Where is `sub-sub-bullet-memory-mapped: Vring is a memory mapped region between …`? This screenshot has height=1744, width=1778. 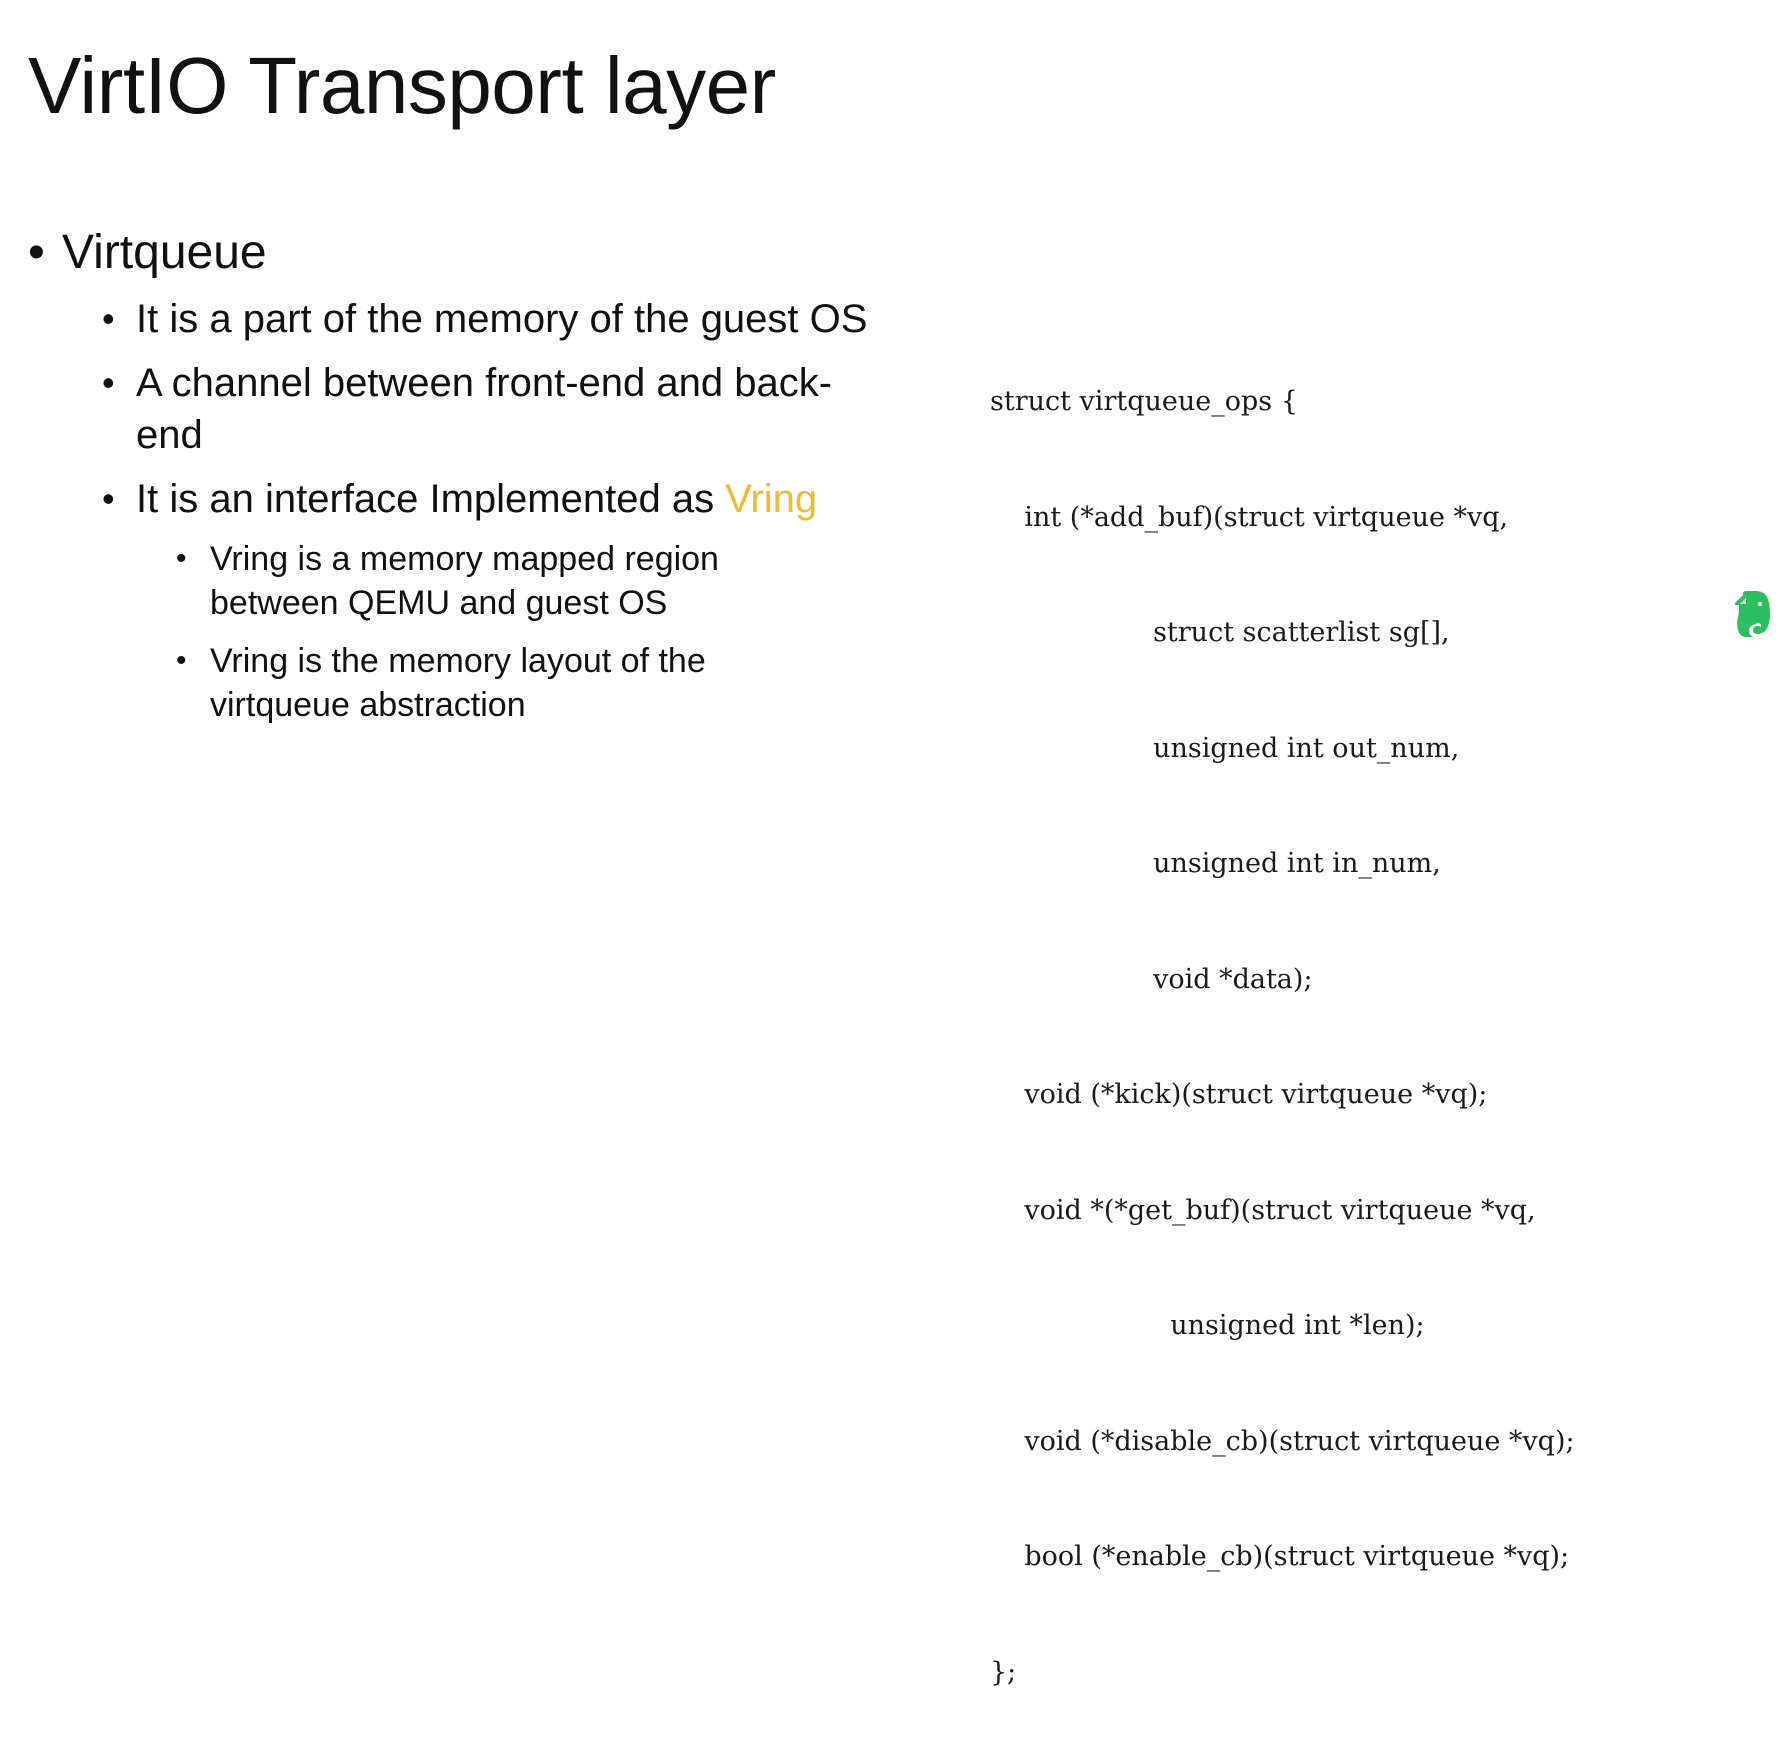 sub-sub-bullet-memory-mapped: Vring is a memory mapped region between … is located at coordinates (513, 581).